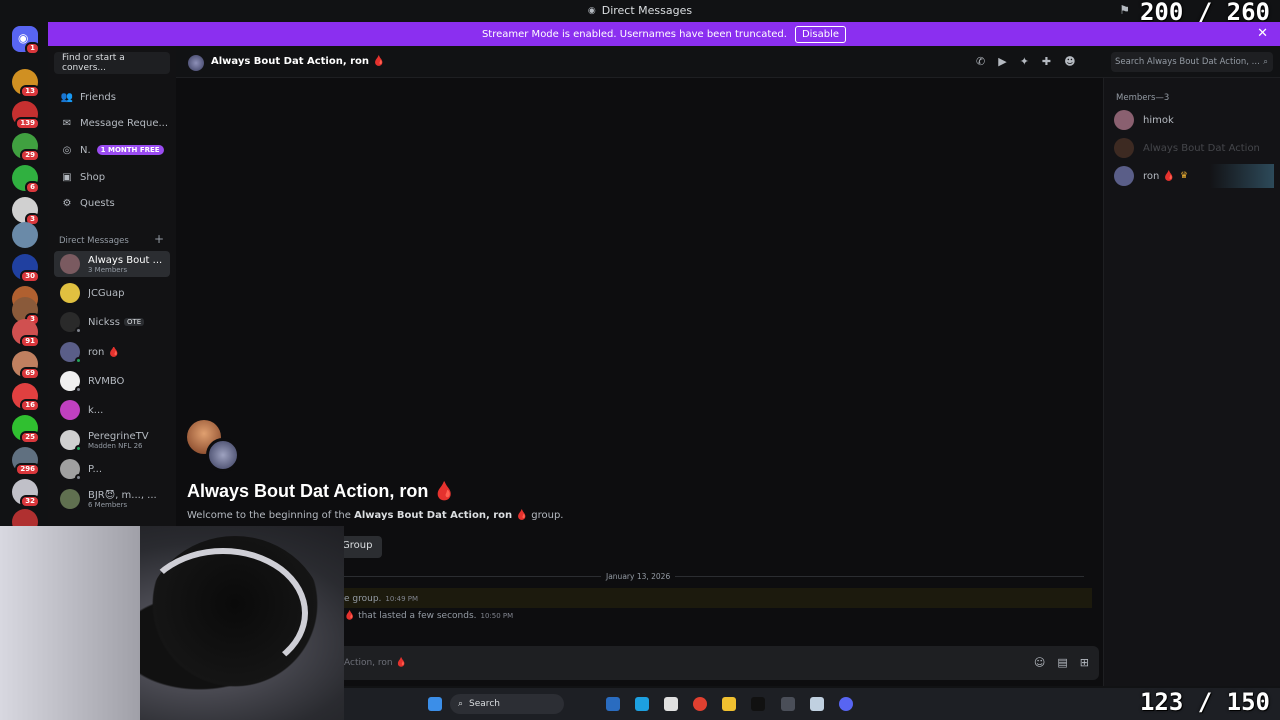 This screenshot has height=720, width=1280. Describe the element at coordinates (1039, 662) in the screenshot. I see `emoji-icon: ☺` at that location.